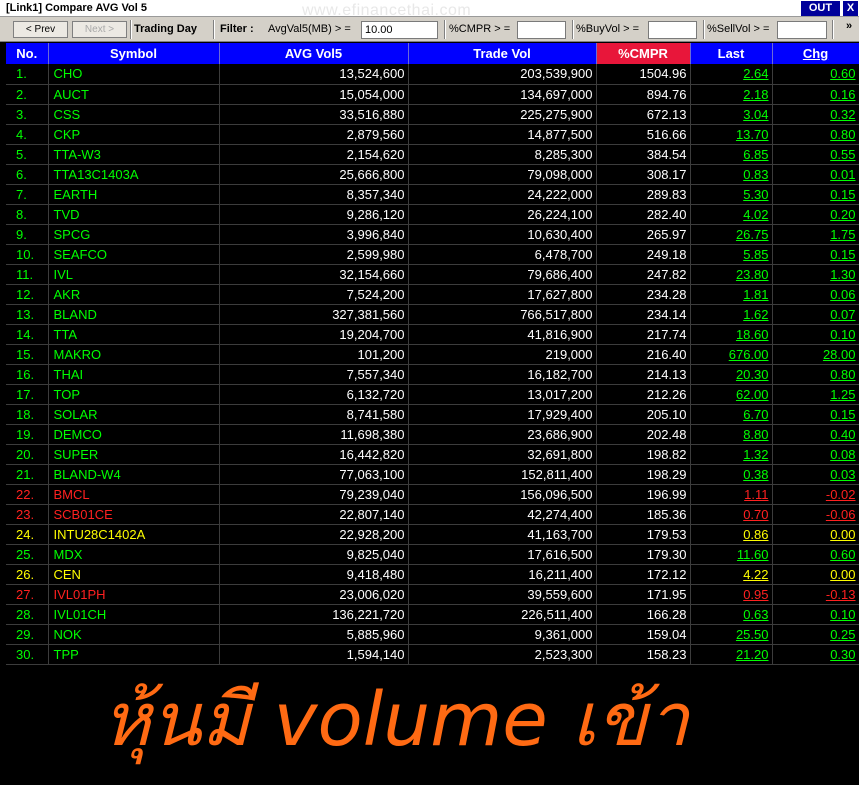 This screenshot has width=859, height=785. Describe the element at coordinates (731, 94) in the screenshot. I see `row-last-link: 2.18` at that location.